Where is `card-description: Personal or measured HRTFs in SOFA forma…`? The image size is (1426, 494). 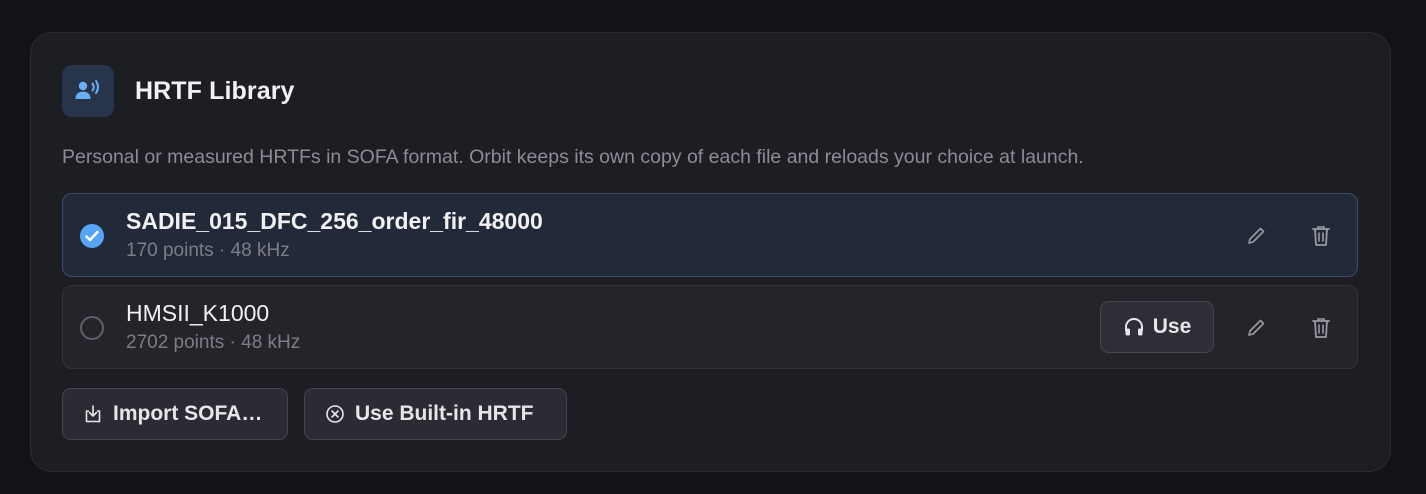 card-description: Personal or measured HRTFs in SOFA forma… is located at coordinates (573, 157).